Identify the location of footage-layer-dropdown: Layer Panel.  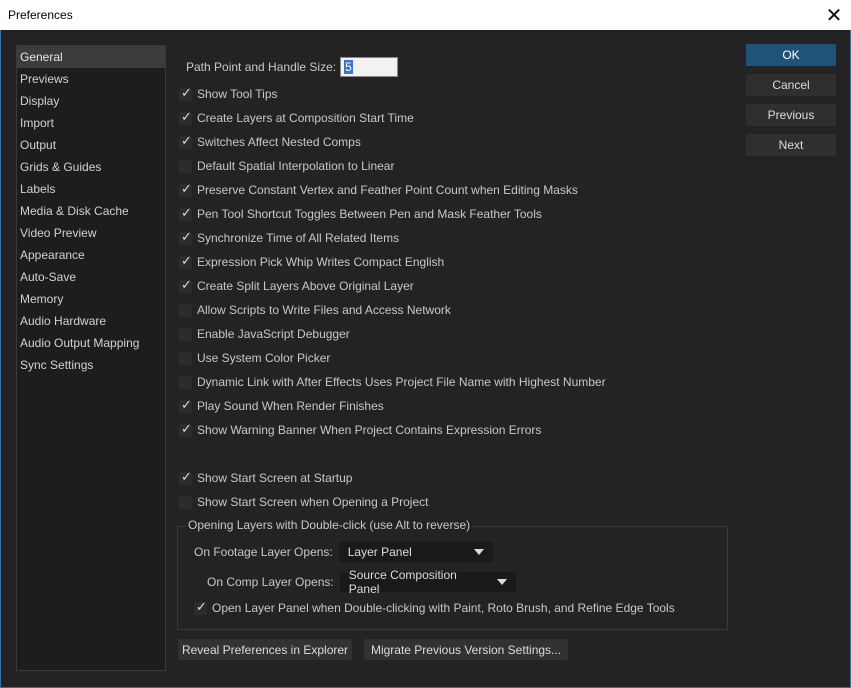
(415, 552).